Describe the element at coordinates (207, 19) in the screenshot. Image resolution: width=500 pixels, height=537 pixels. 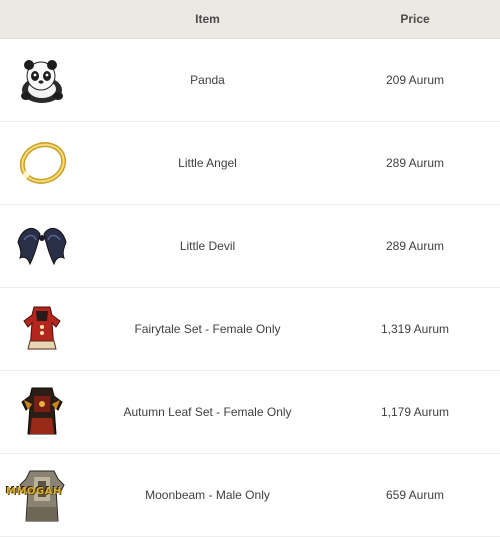
I see `header-item: Item` at that location.